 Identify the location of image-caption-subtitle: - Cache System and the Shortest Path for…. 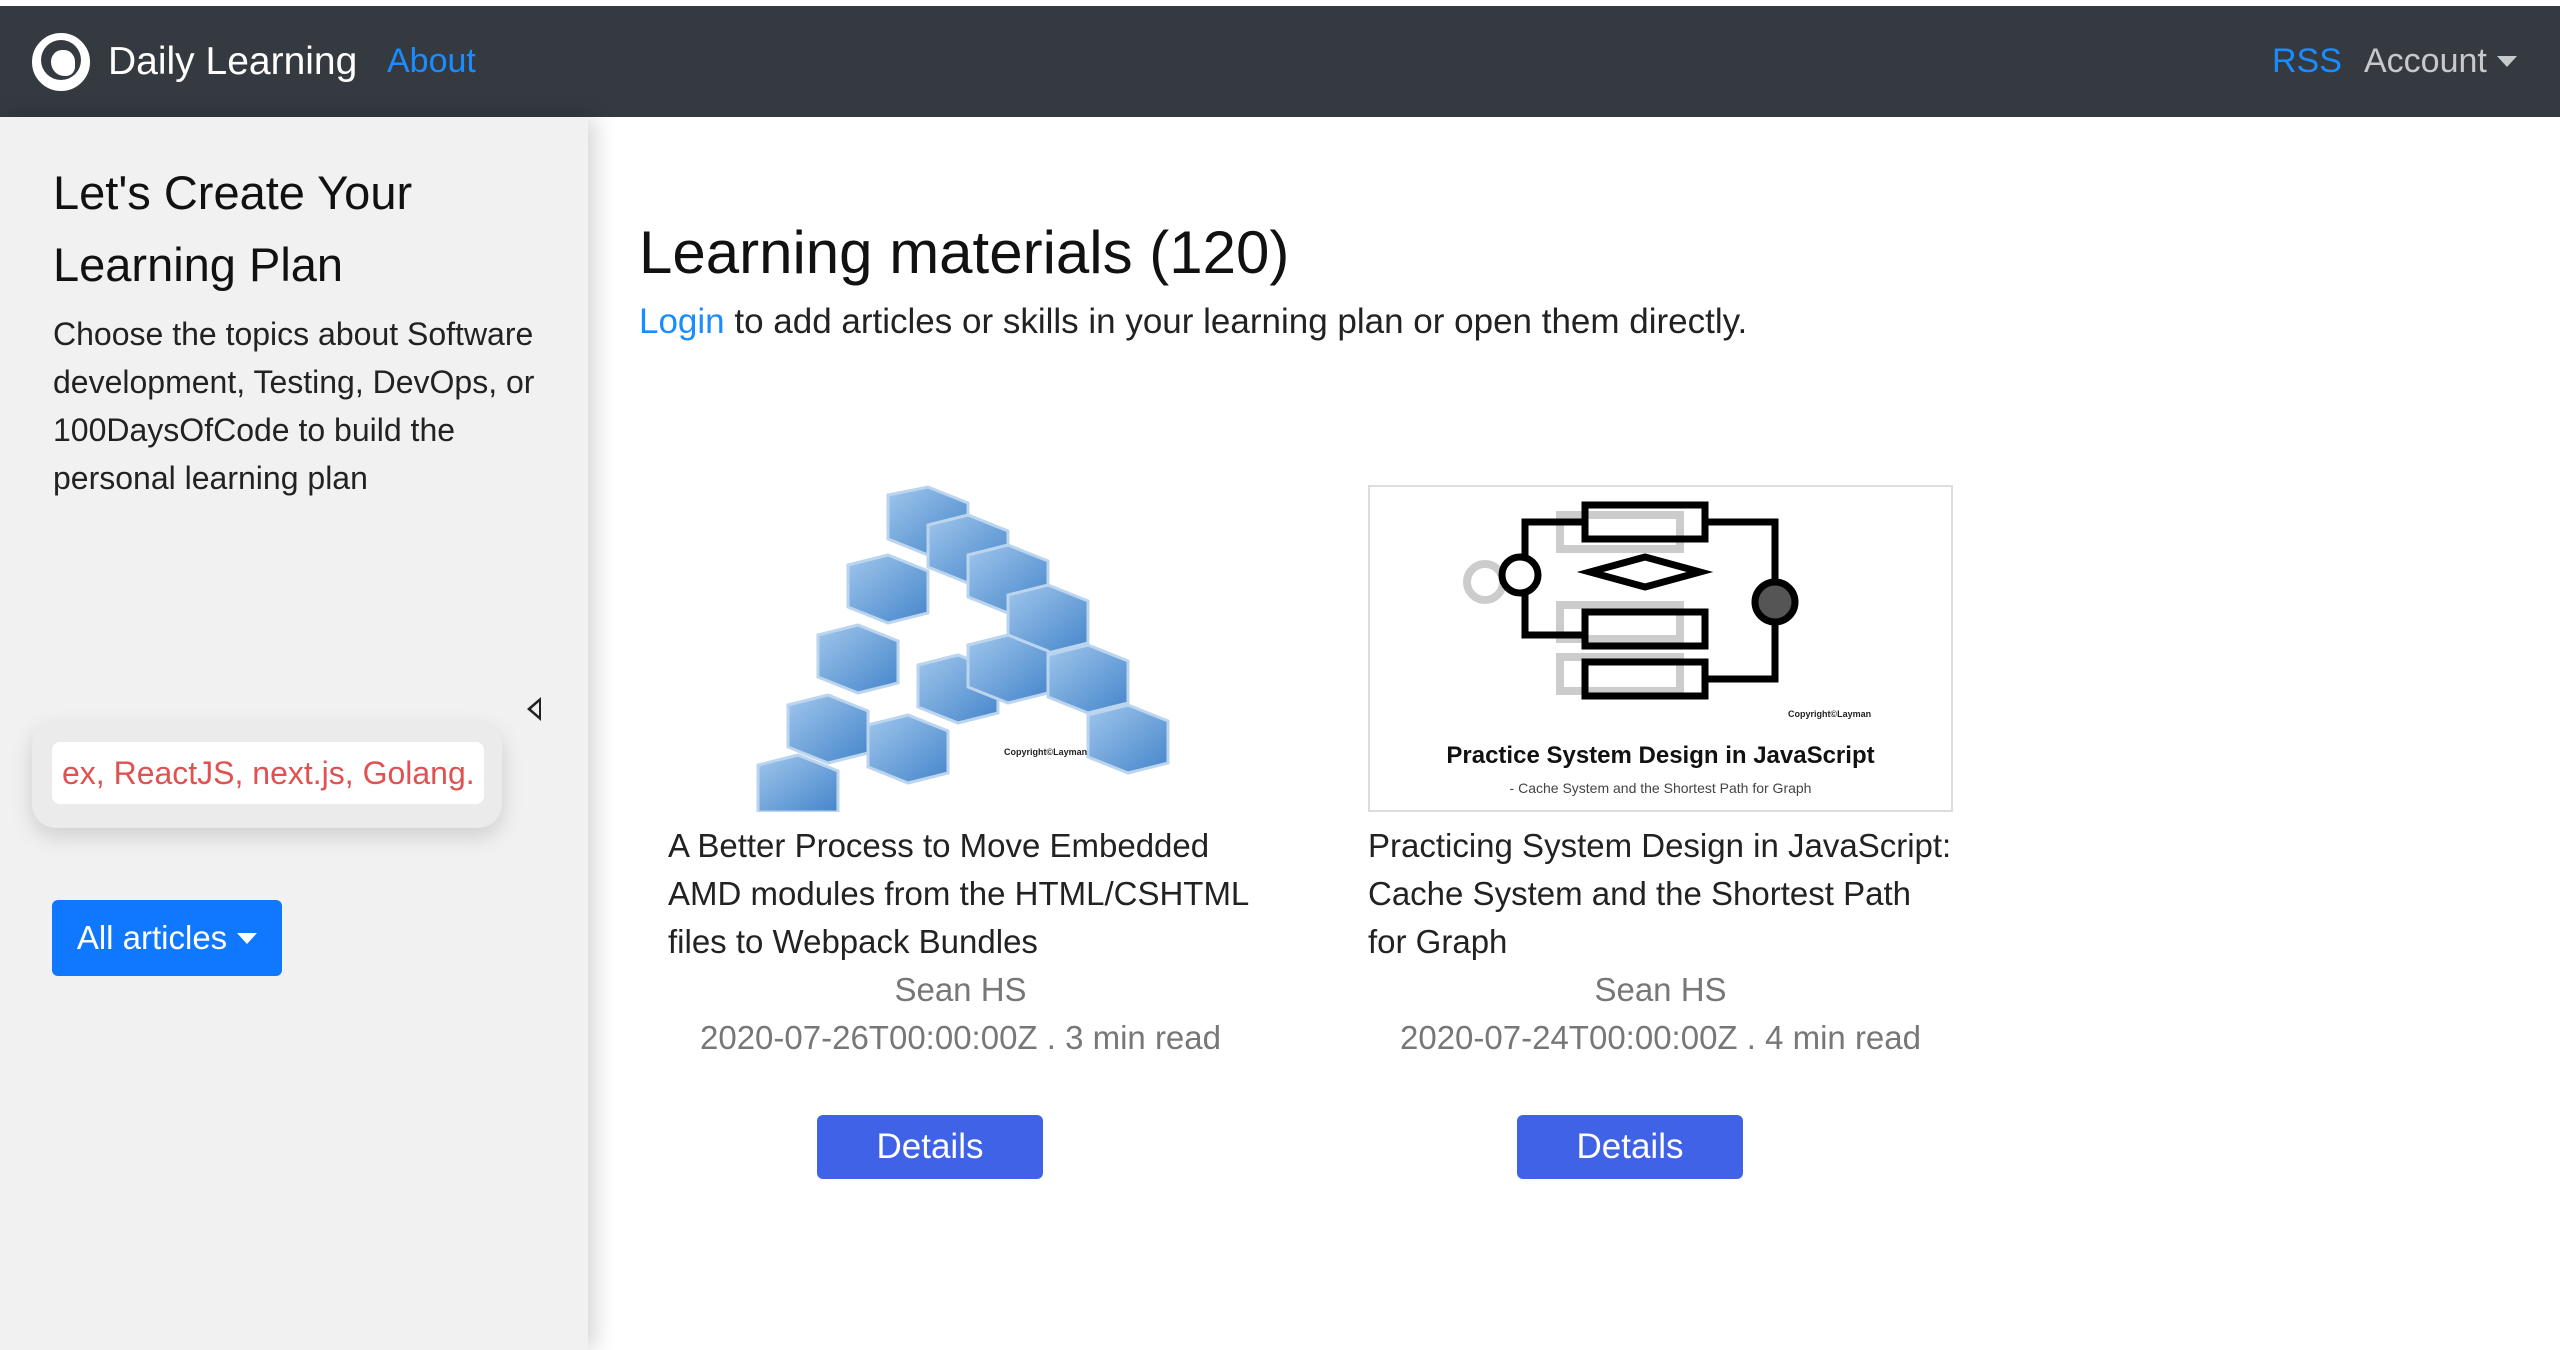
(1660, 788).